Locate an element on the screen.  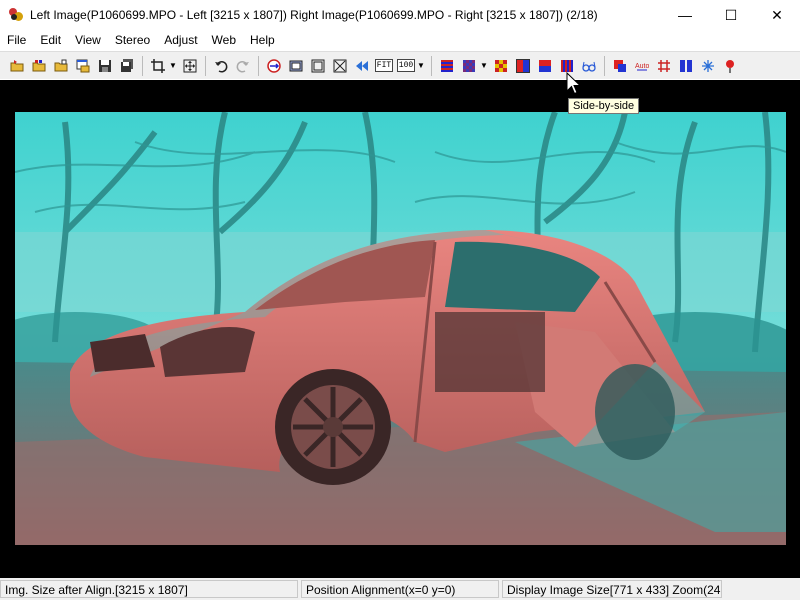
frame-icon is located at coordinates (318, 66).